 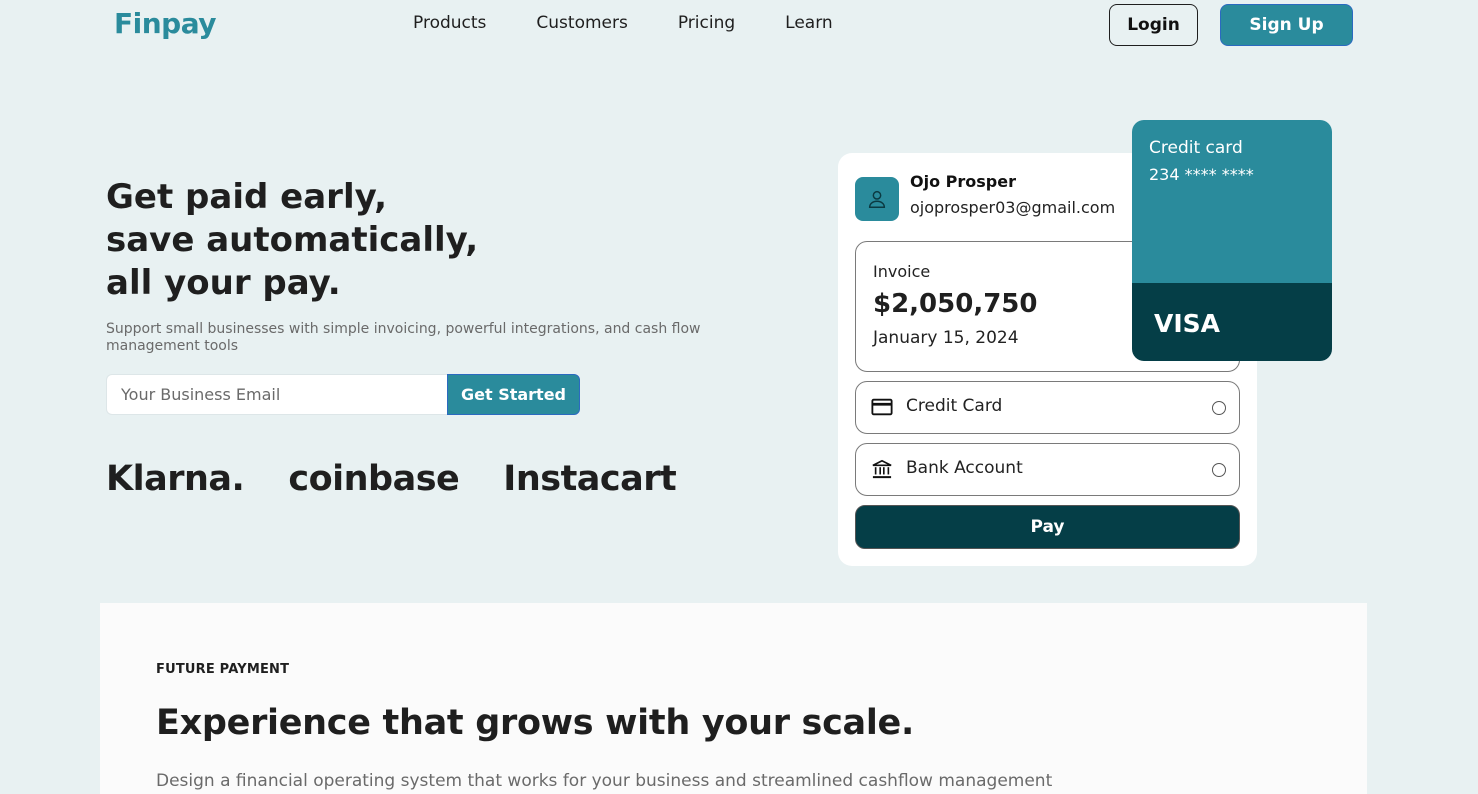 I want to click on user-name: Ojo Prosper, so click(x=963, y=181).